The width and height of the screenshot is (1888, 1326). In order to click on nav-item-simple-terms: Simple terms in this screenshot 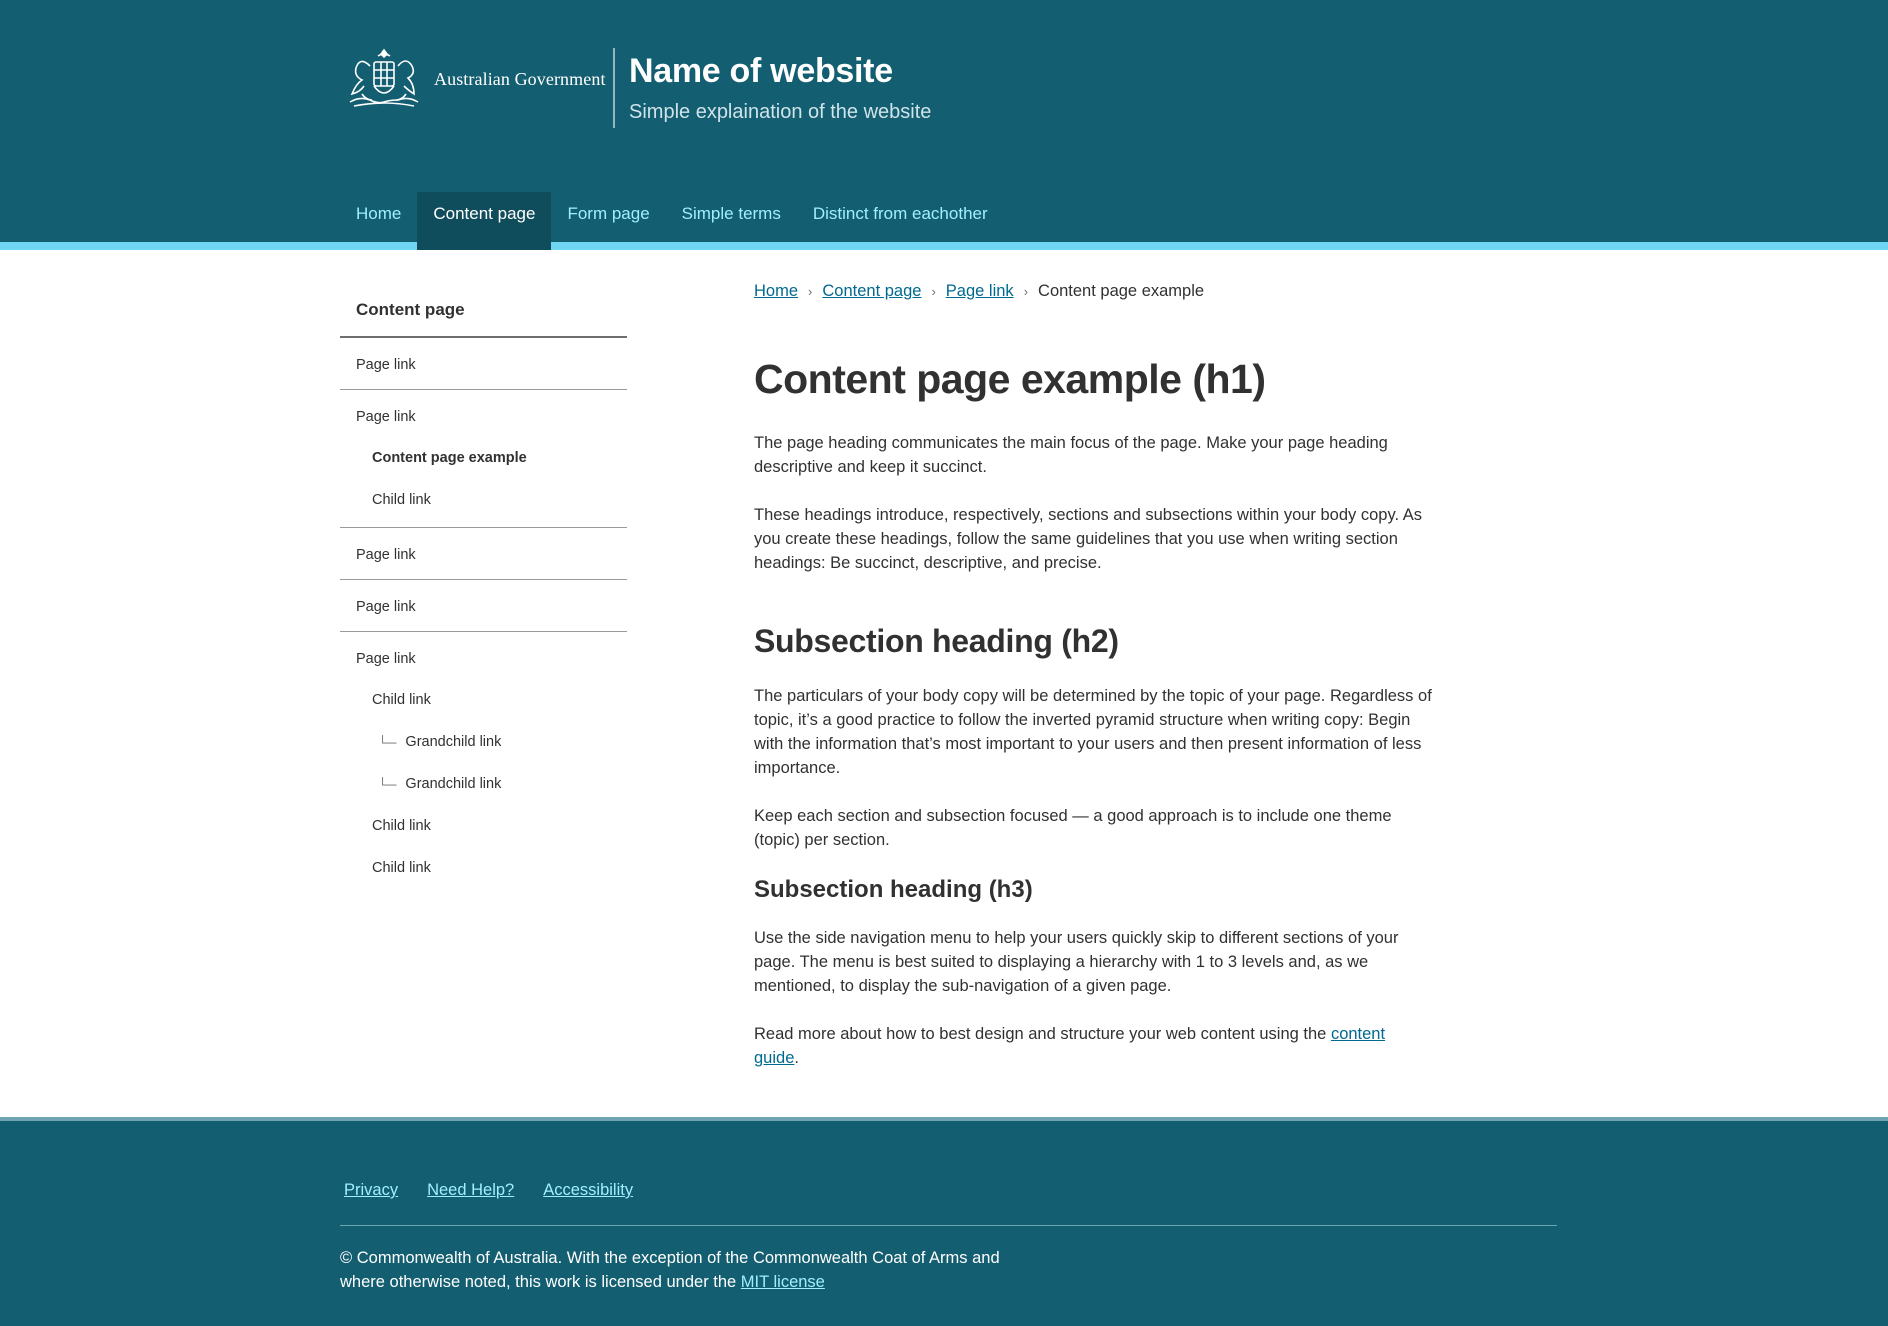, I will do `click(731, 217)`.